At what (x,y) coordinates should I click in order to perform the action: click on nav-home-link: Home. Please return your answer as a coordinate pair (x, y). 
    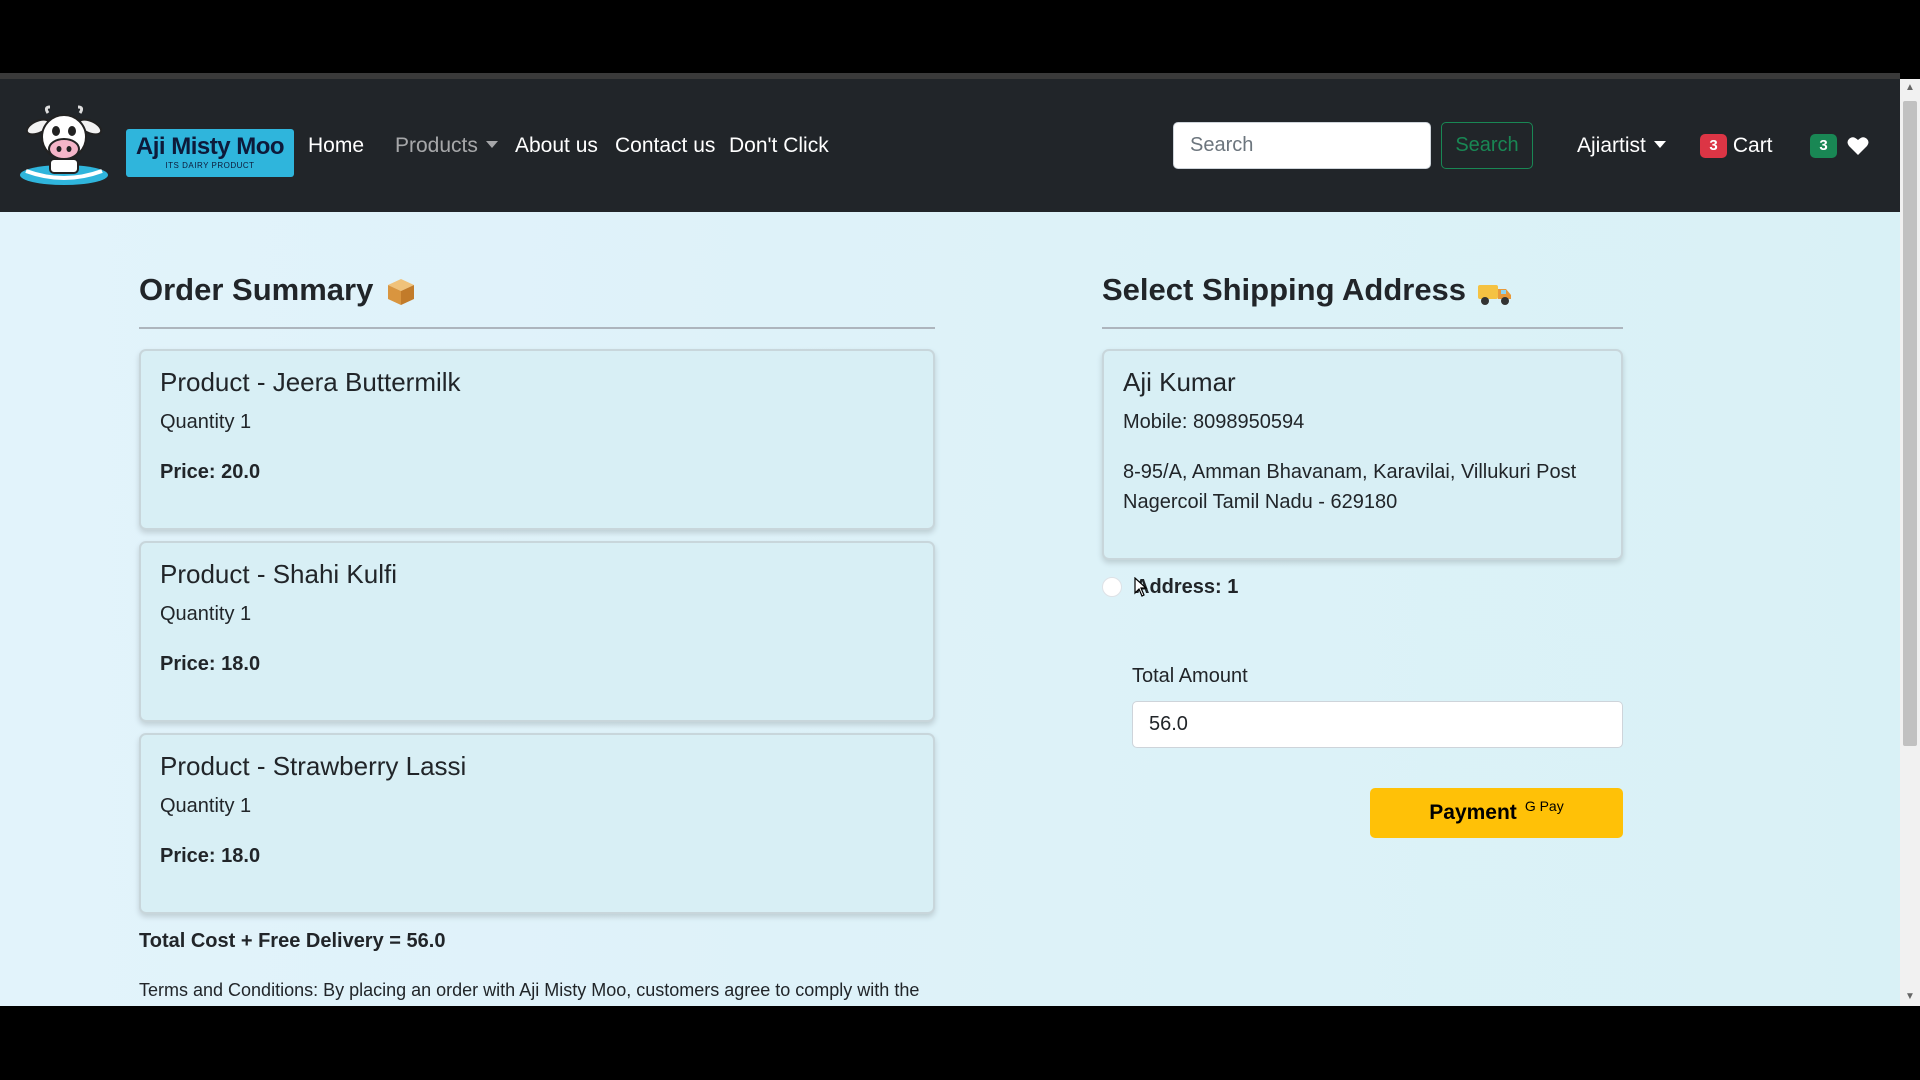
    Looking at the image, I should click on (336, 146).